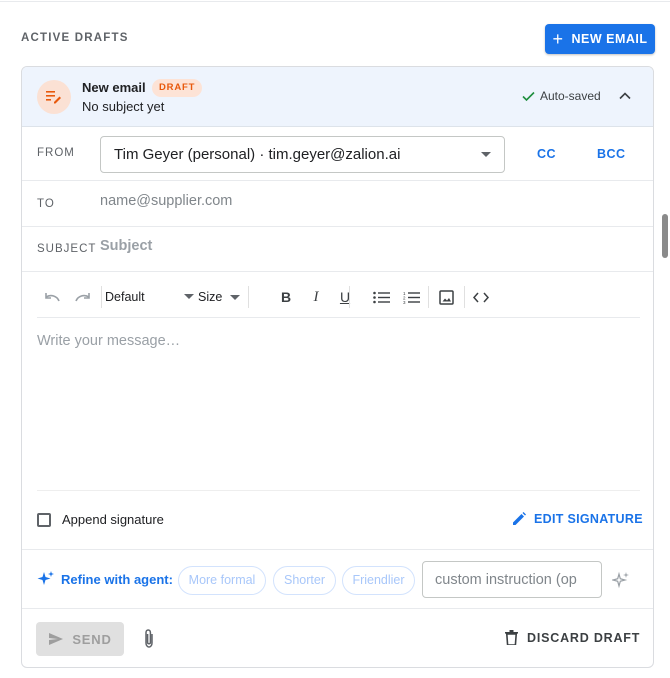 The image size is (670, 678). Describe the element at coordinates (481, 297) in the screenshot. I see `code-icon` at that location.